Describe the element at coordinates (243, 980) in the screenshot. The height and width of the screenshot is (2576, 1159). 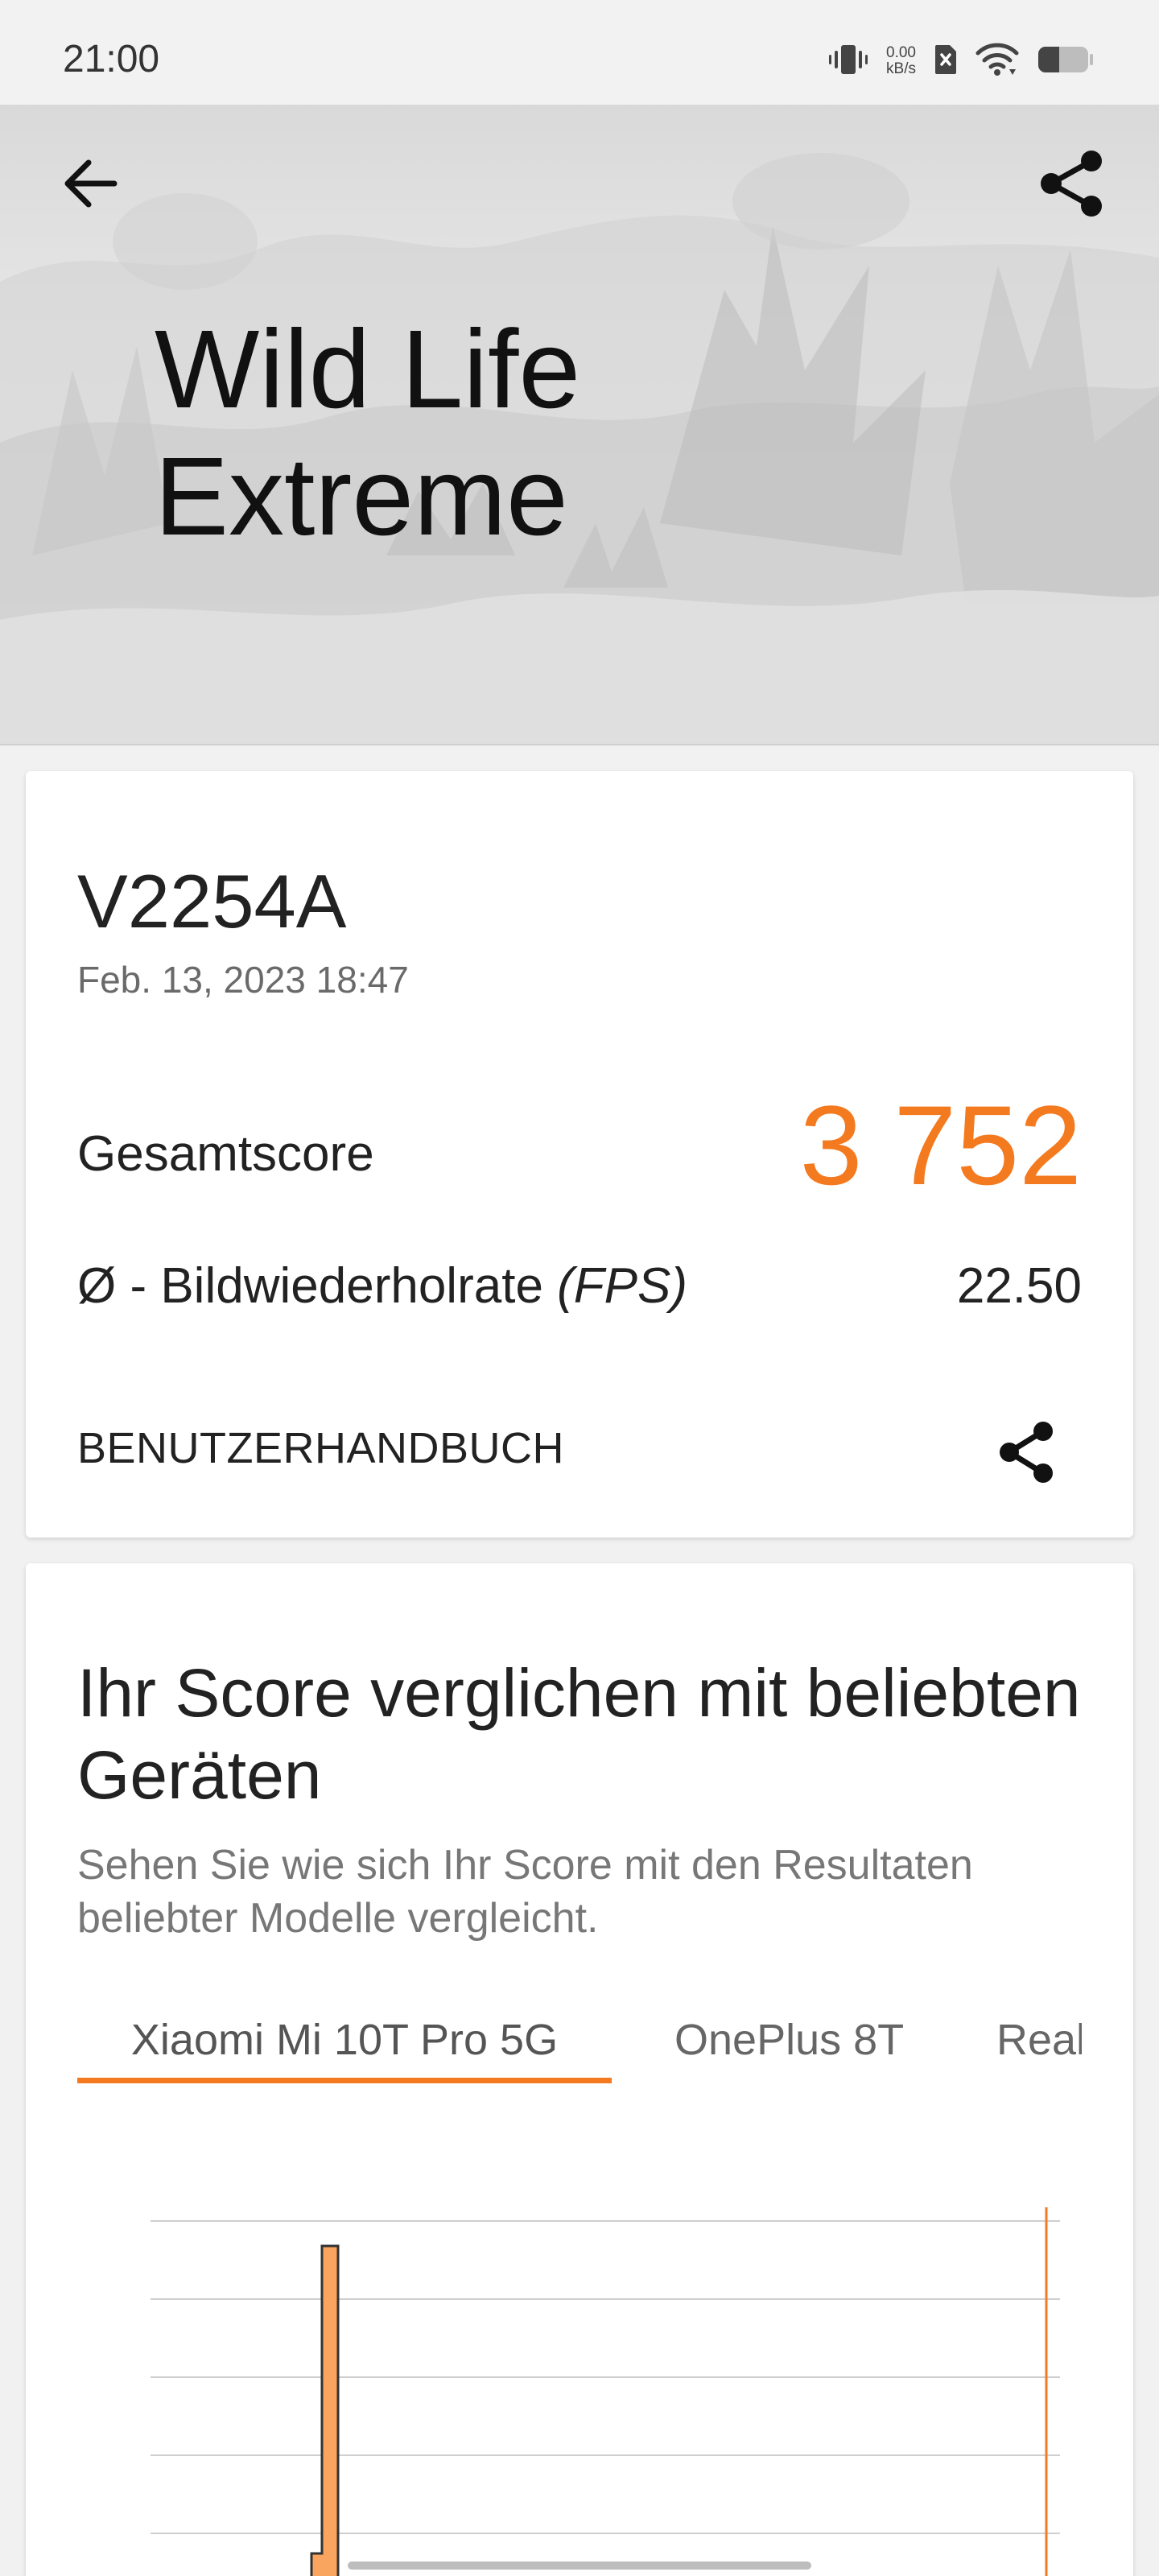
I see `test-date: Feb. 13, 2023 18:47` at that location.